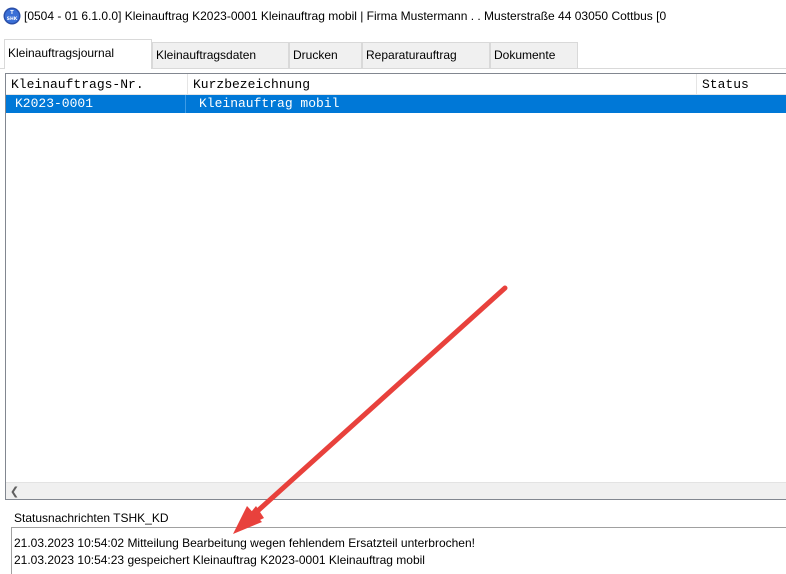 Image resolution: width=786 pixels, height=574 pixels. Describe the element at coordinates (14, 491) in the screenshot. I see `scroll-left-arrow-icon: ❮` at that location.